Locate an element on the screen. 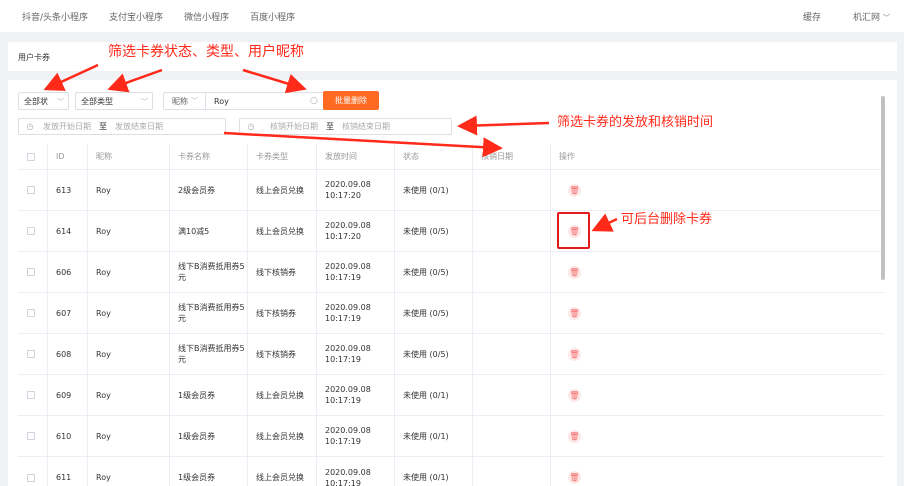  col-type: 卡券类型 is located at coordinates (282, 156).